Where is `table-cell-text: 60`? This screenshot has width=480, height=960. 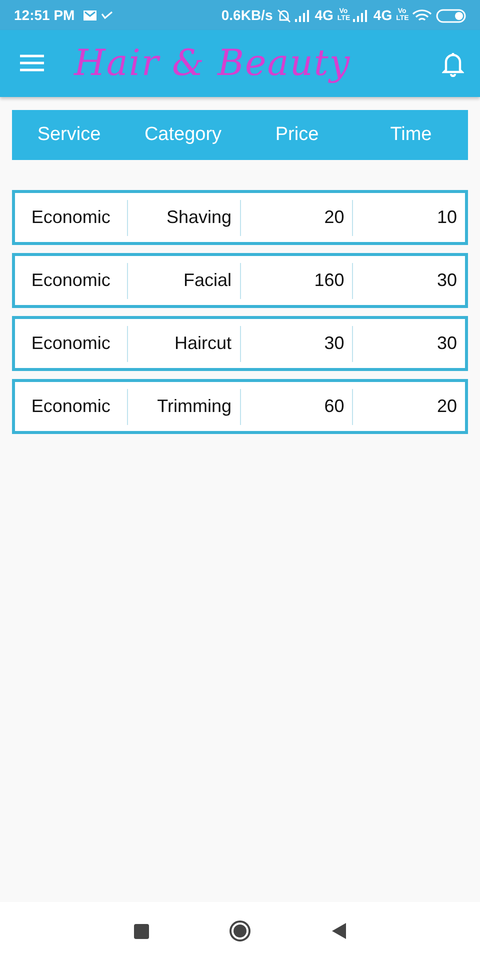 table-cell-text: 60 is located at coordinates (334, 406).